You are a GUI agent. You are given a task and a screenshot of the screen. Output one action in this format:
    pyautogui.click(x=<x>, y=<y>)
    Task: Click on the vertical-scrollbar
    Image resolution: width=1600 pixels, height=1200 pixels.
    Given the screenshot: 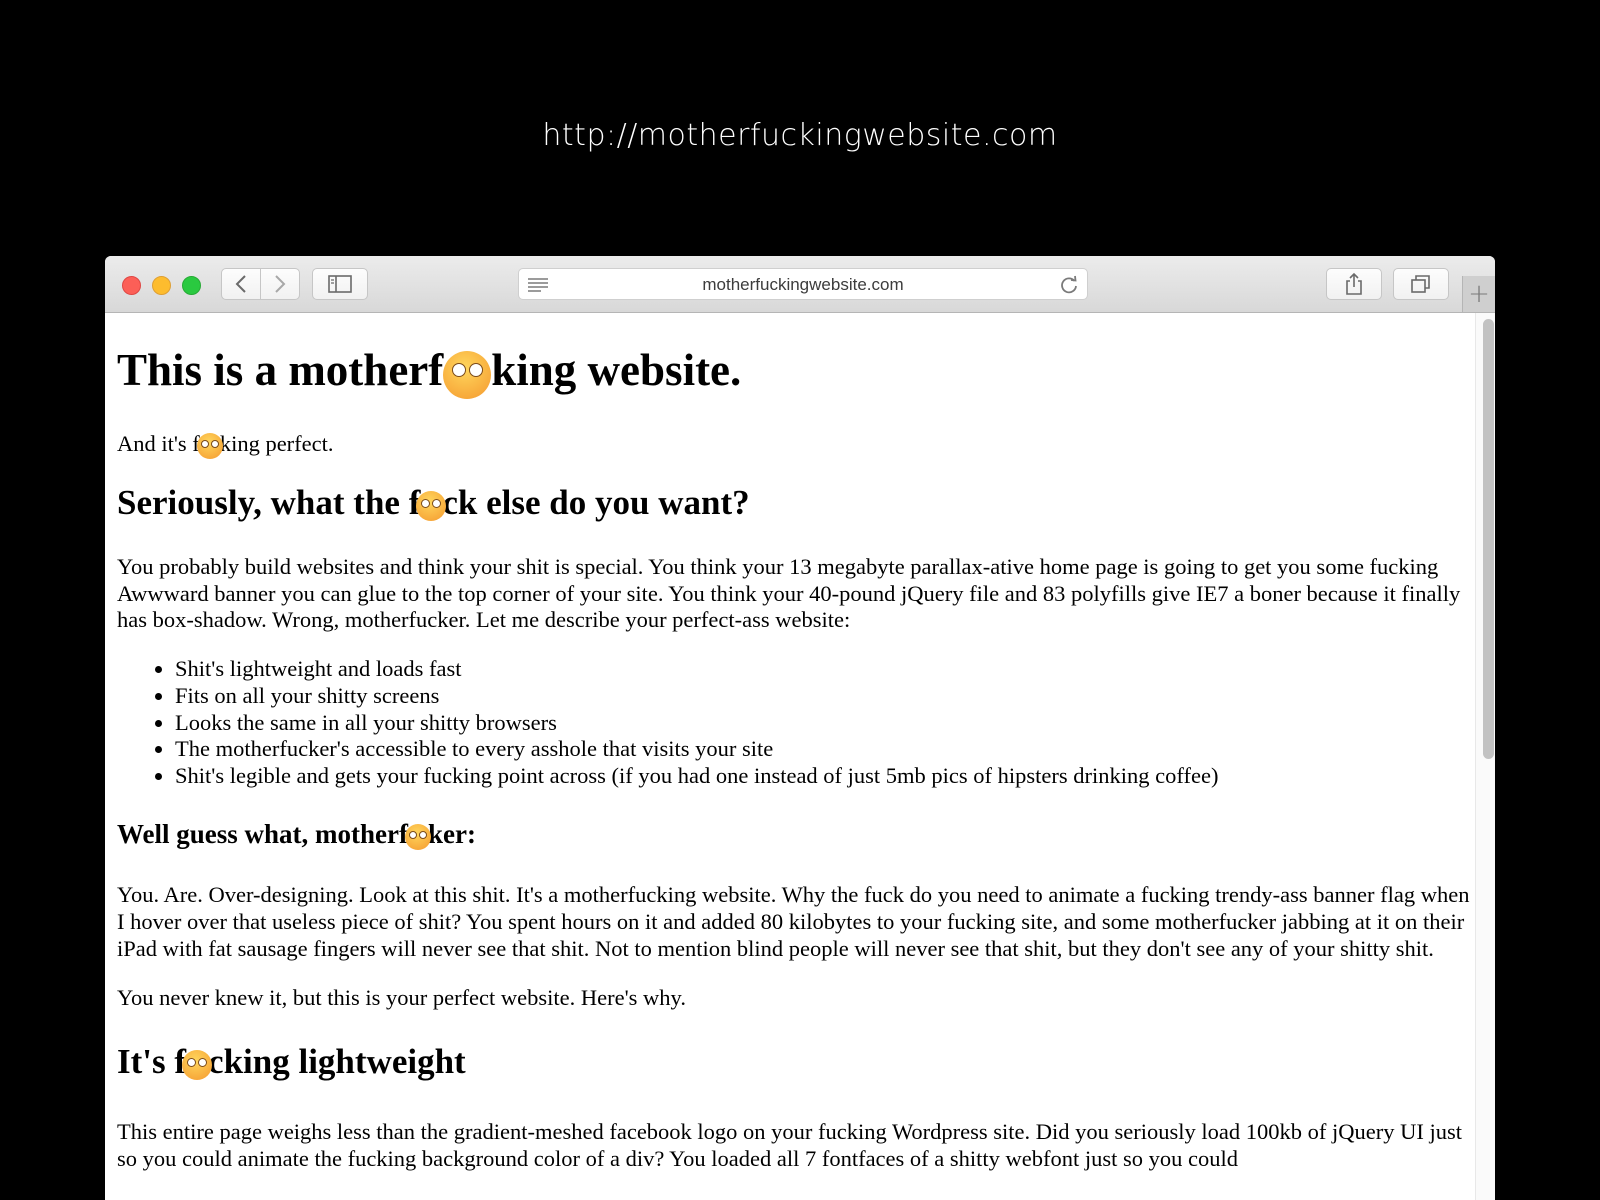 What is the action you would take?
    pyautogui.click(x=1485, y=756)
    